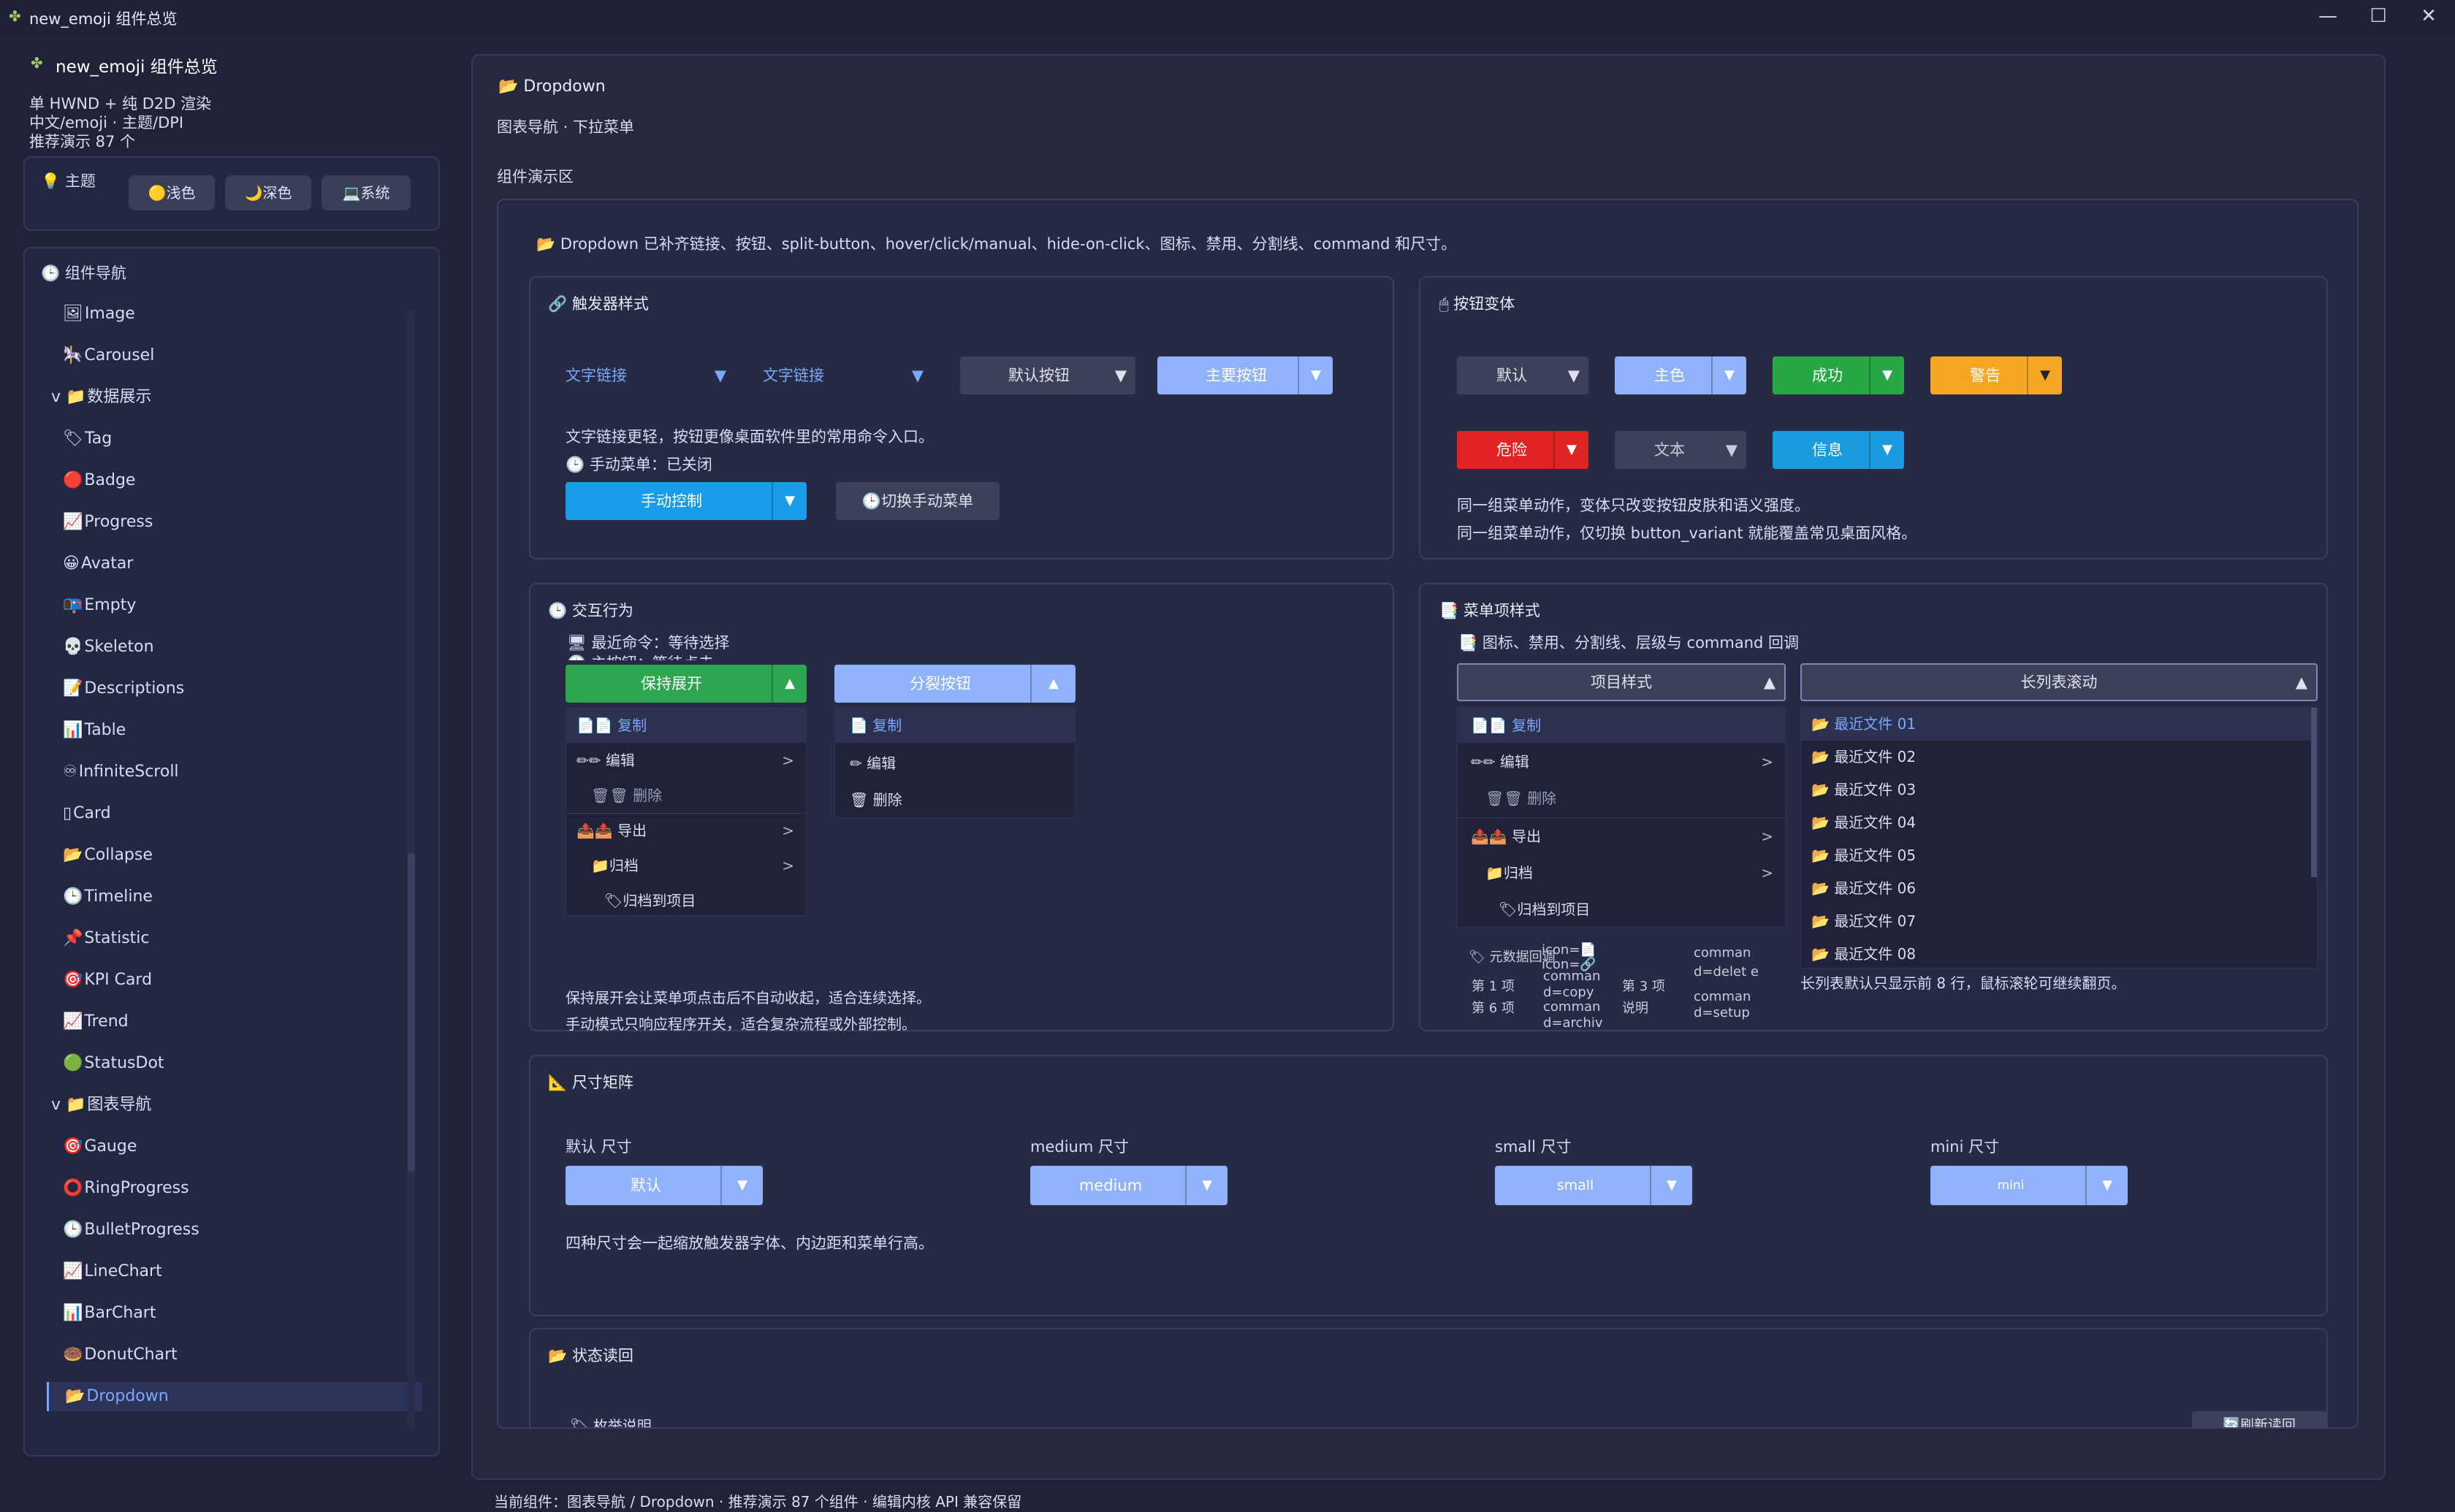 This screenshot has height=1512, width=2455. I want to click on sidebar-item-gauge: 🎯Gauge, so click(100, 1146).